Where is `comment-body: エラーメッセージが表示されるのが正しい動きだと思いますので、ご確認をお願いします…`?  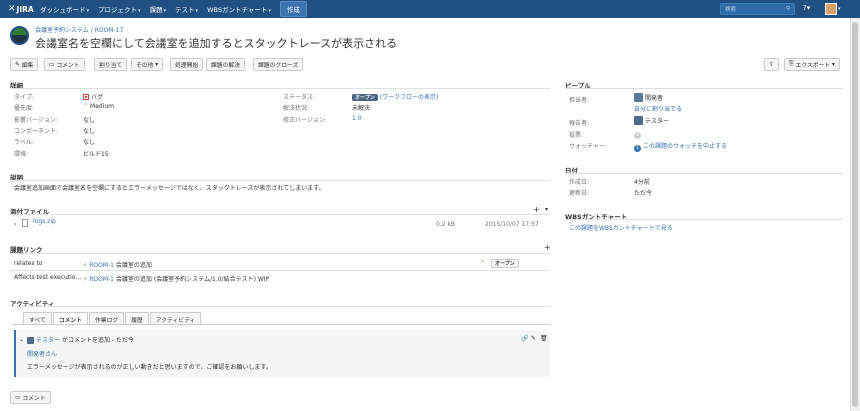
comment-body: エラーメッセージが表示されるのが正しい動きだと思いますので、ご確認をお願いします… is located at coordinates (149, 367).